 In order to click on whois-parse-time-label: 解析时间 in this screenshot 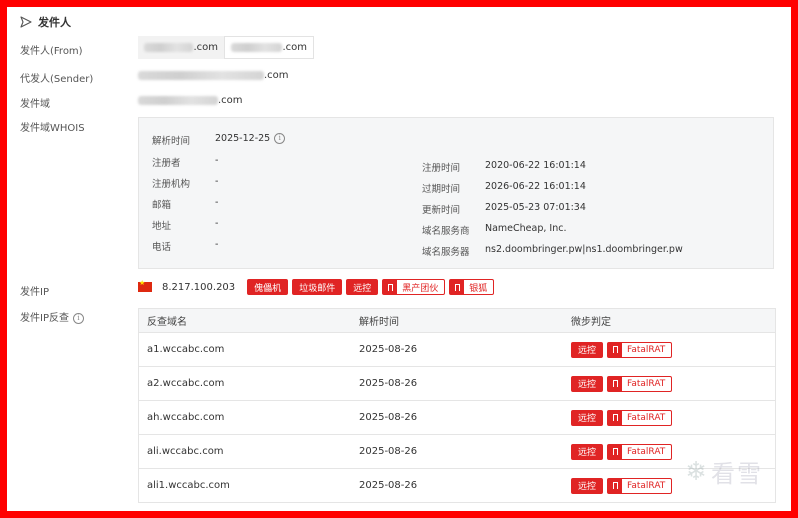, I will do `click(171, 141)`.